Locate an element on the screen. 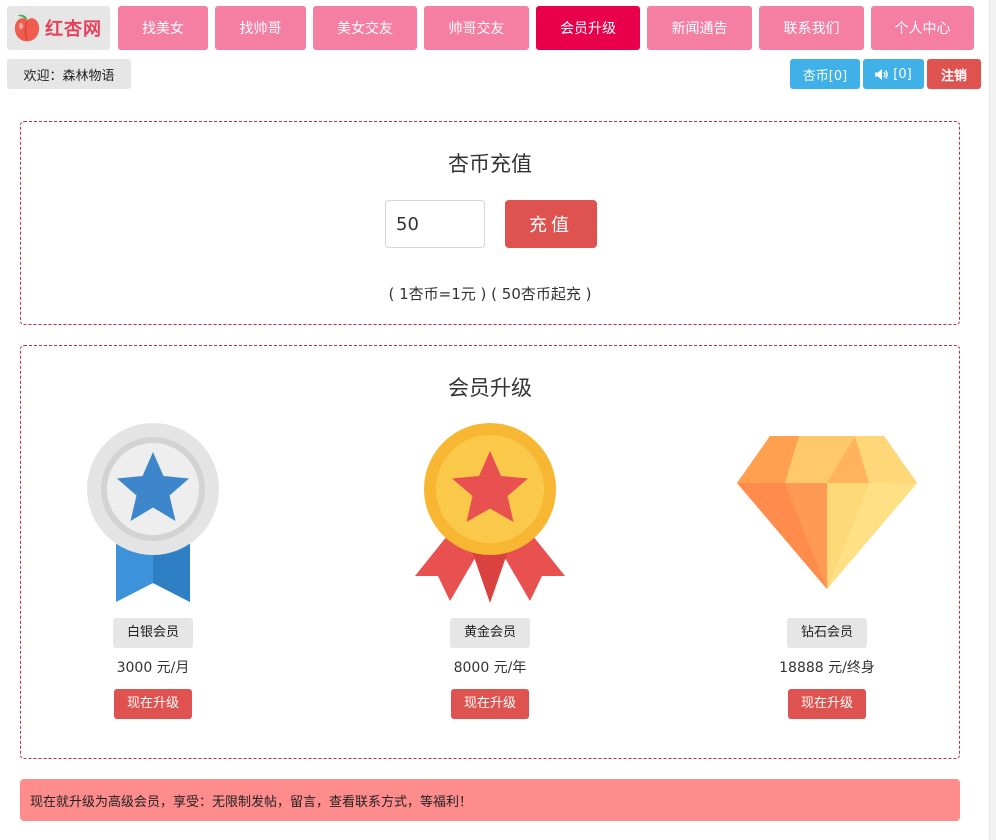 This screenshot has height=840, width=996. diamond-icon is located at coordinates (827, 512).